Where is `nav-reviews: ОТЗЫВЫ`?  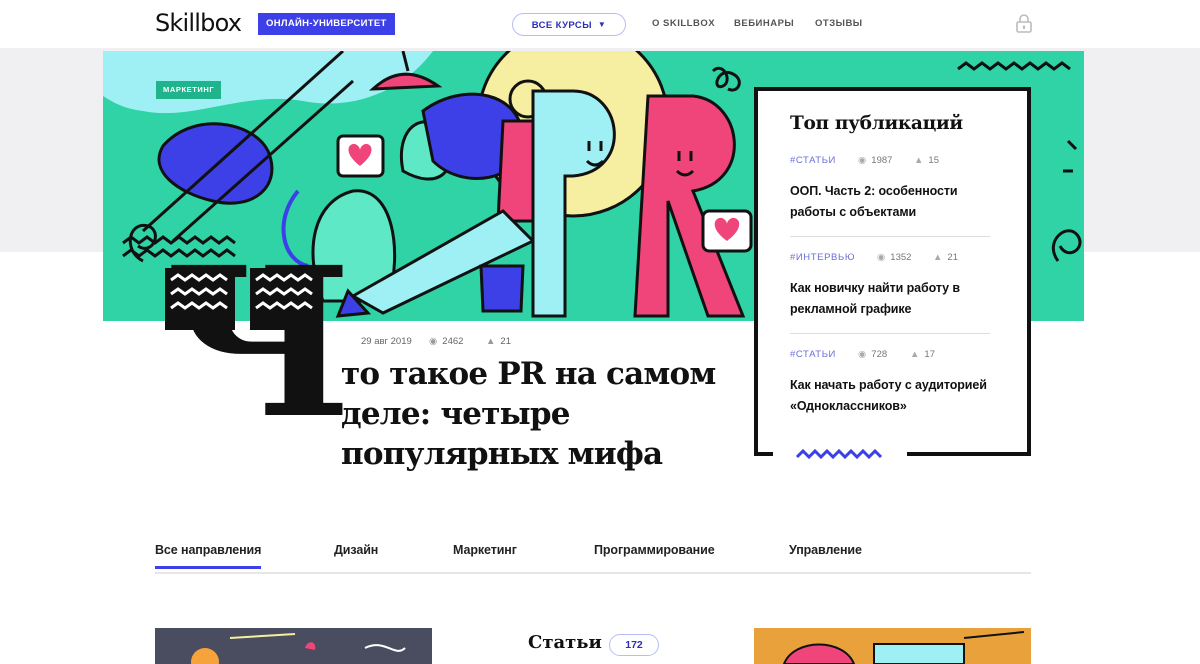 nav-reviews: ОТЗЫВЫ is located at coordinates (839, 23).